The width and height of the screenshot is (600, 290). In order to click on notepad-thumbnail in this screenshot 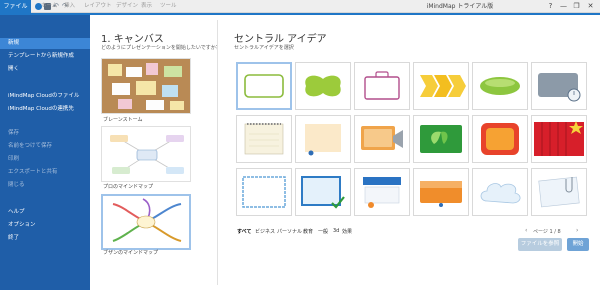, I will do `click(264, 139)`.